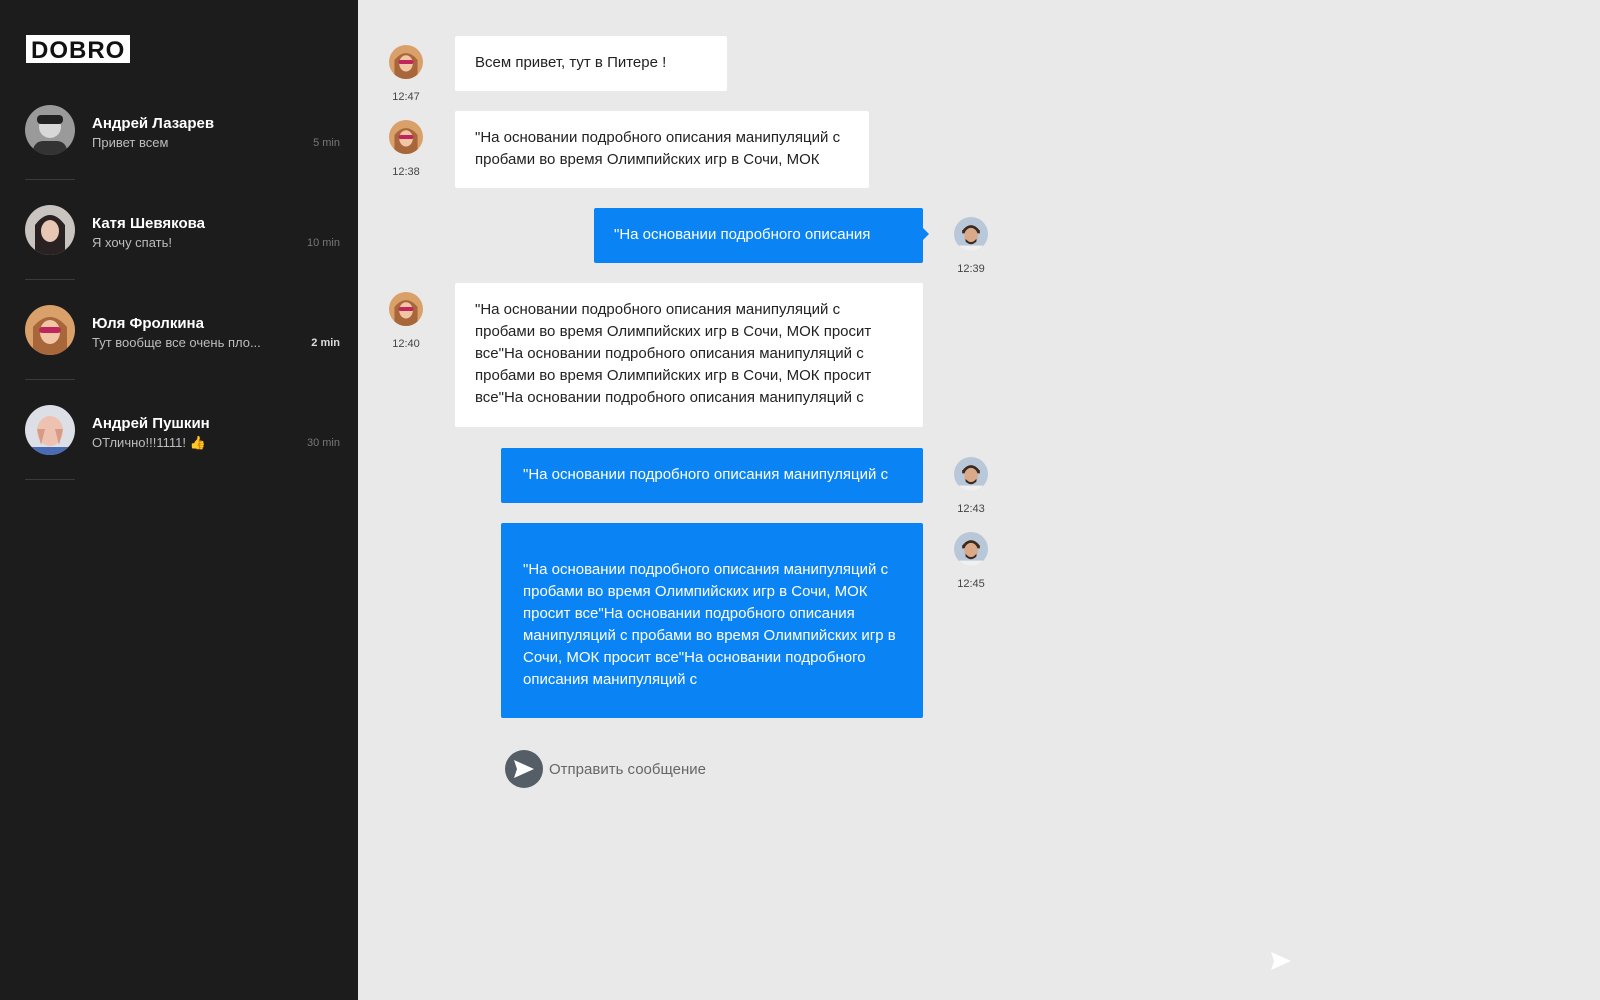 The width and height of the screenshot is (1600, 1000). Describe the element at coordinates (326, 143) in the screenshot. I see `contact-time: 5 min` at that location.